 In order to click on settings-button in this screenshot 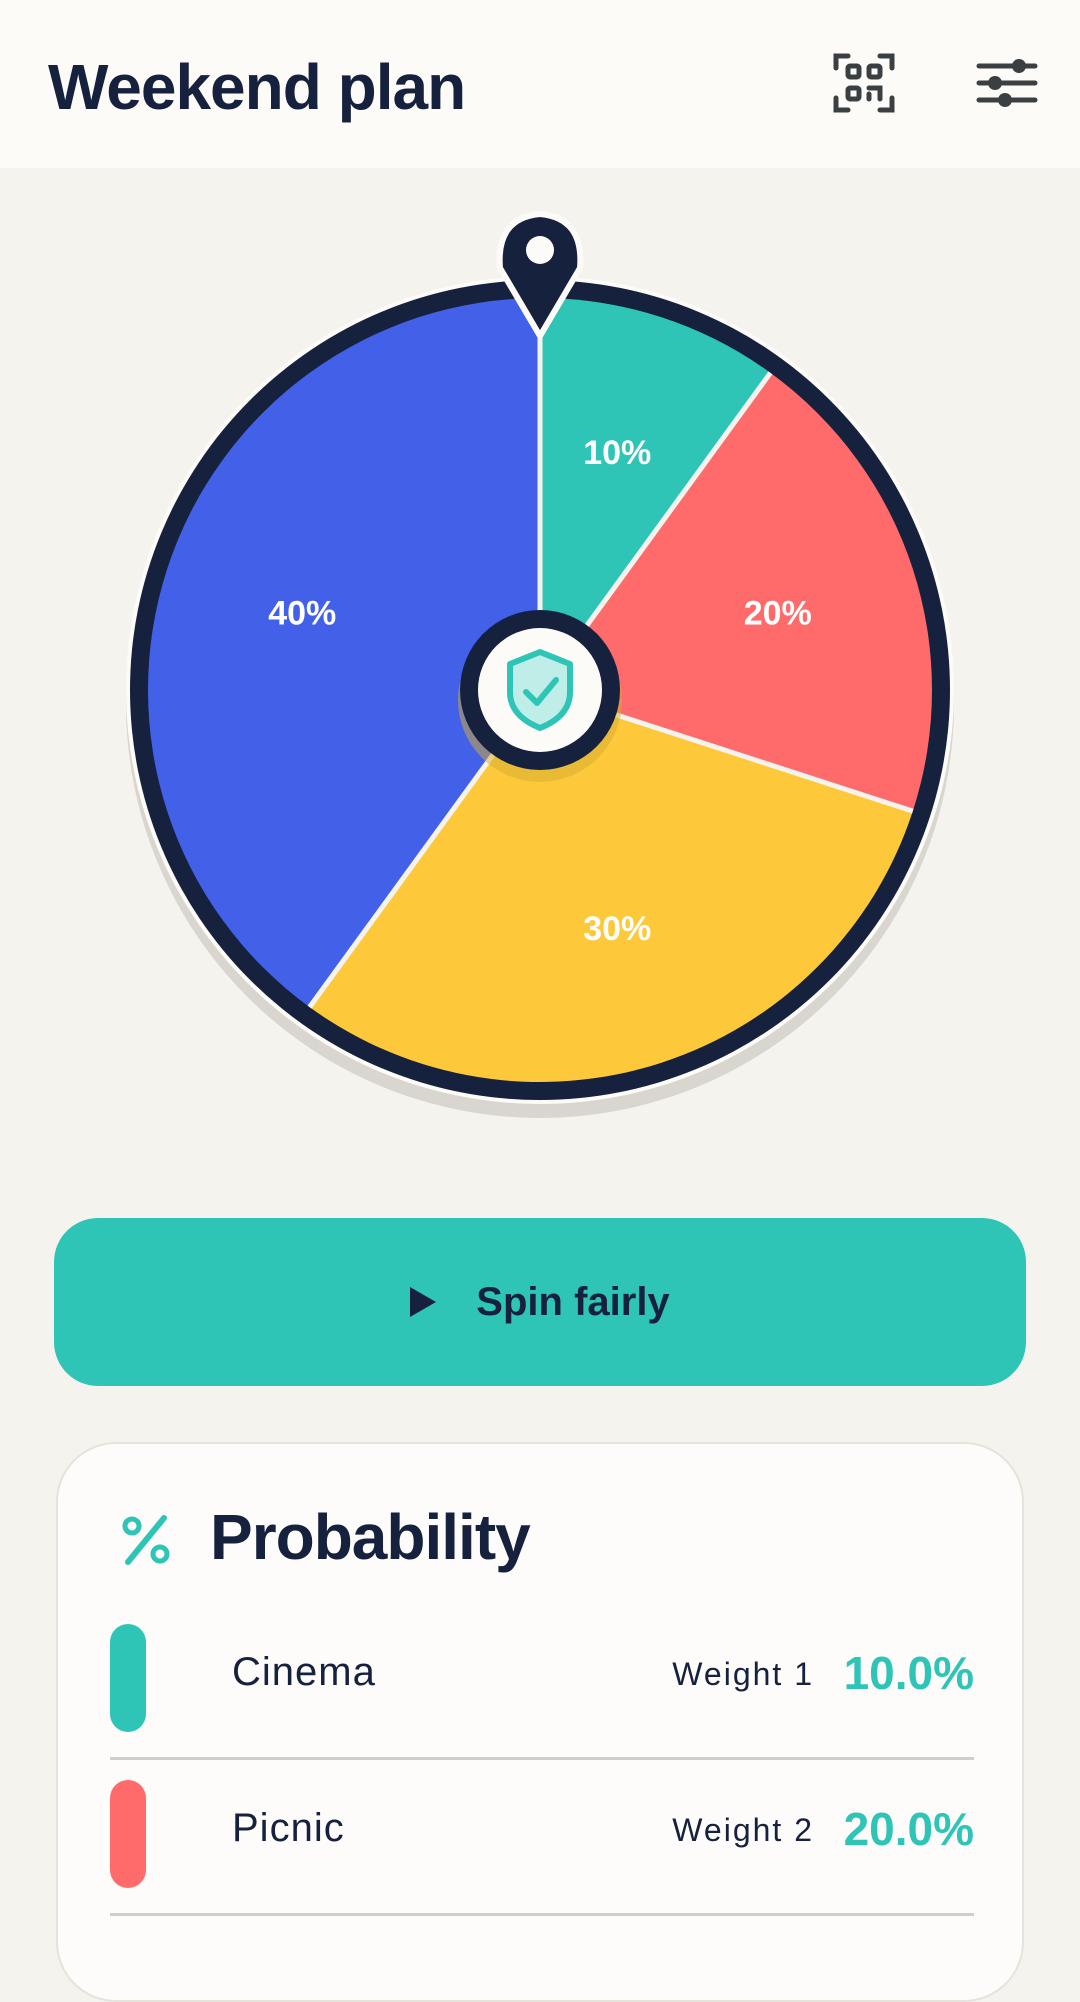, I will do `click(1007, 83)`.